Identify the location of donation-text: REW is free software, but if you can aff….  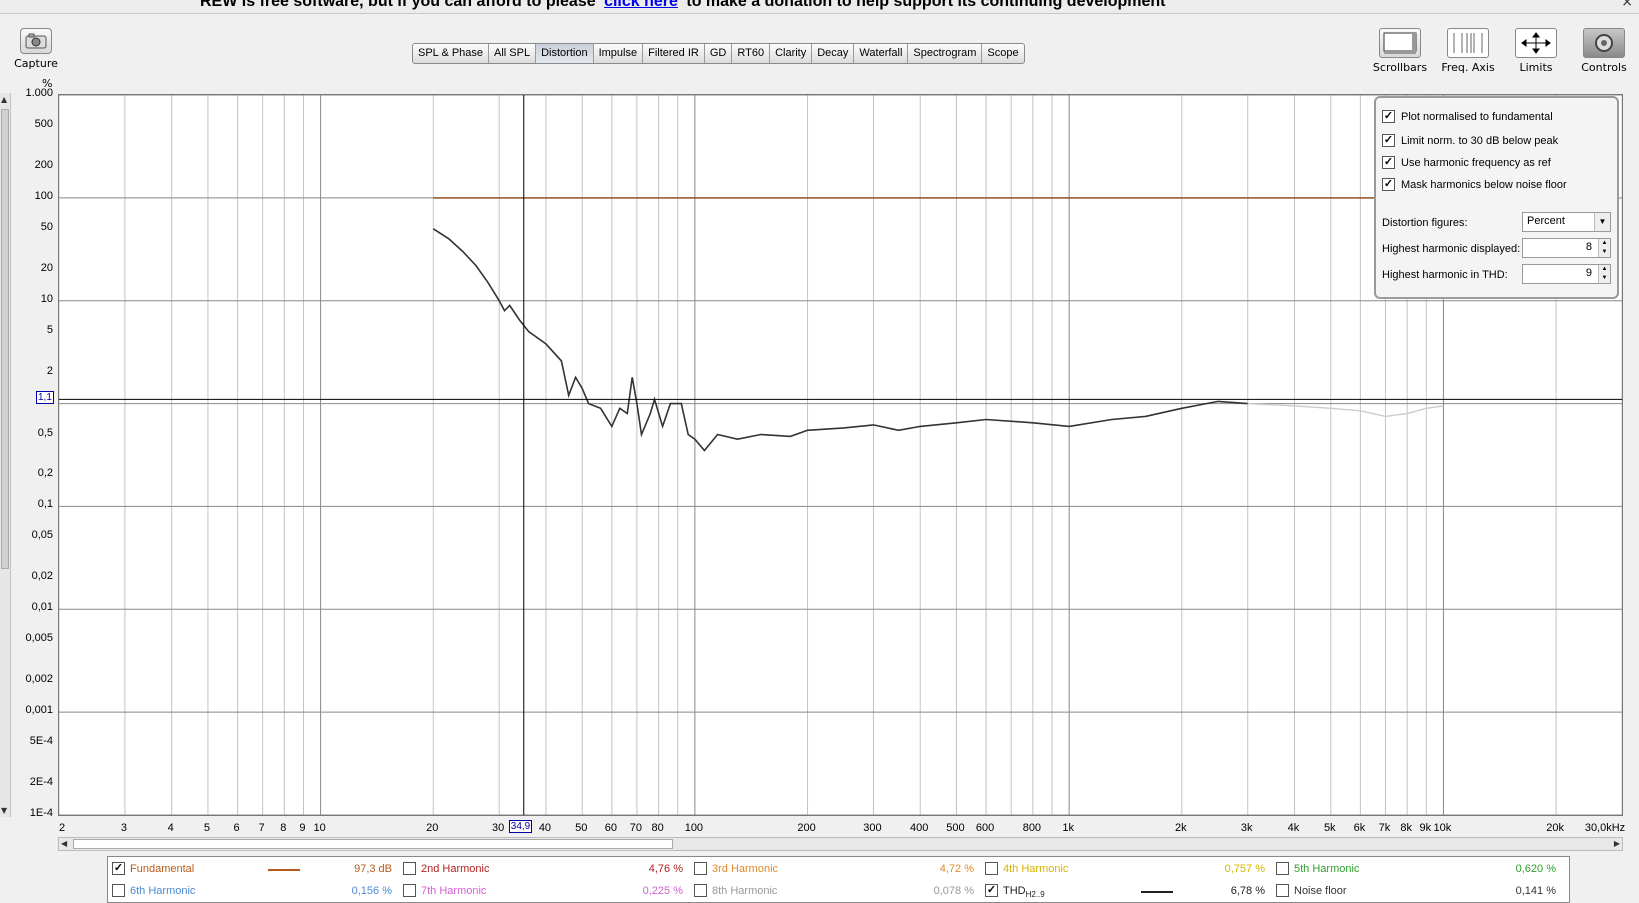
(682, 5).